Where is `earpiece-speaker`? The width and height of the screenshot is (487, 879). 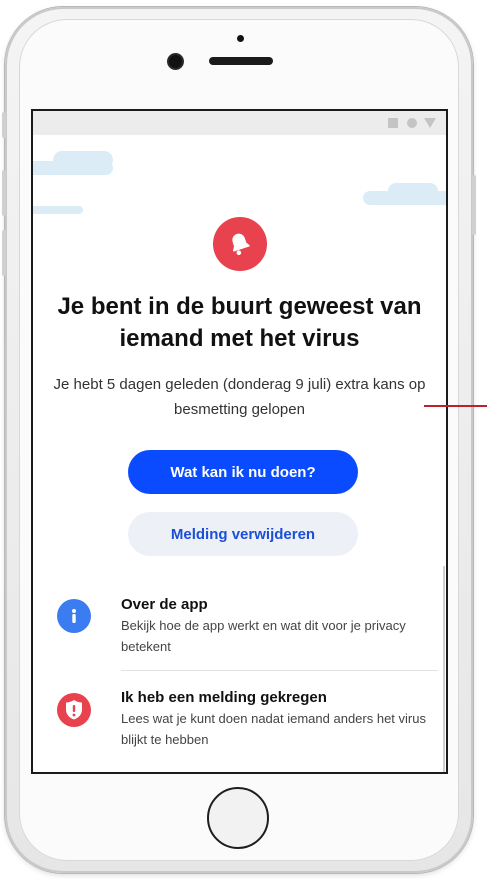
earpiece-speaker is located at coordinates (241, 61).